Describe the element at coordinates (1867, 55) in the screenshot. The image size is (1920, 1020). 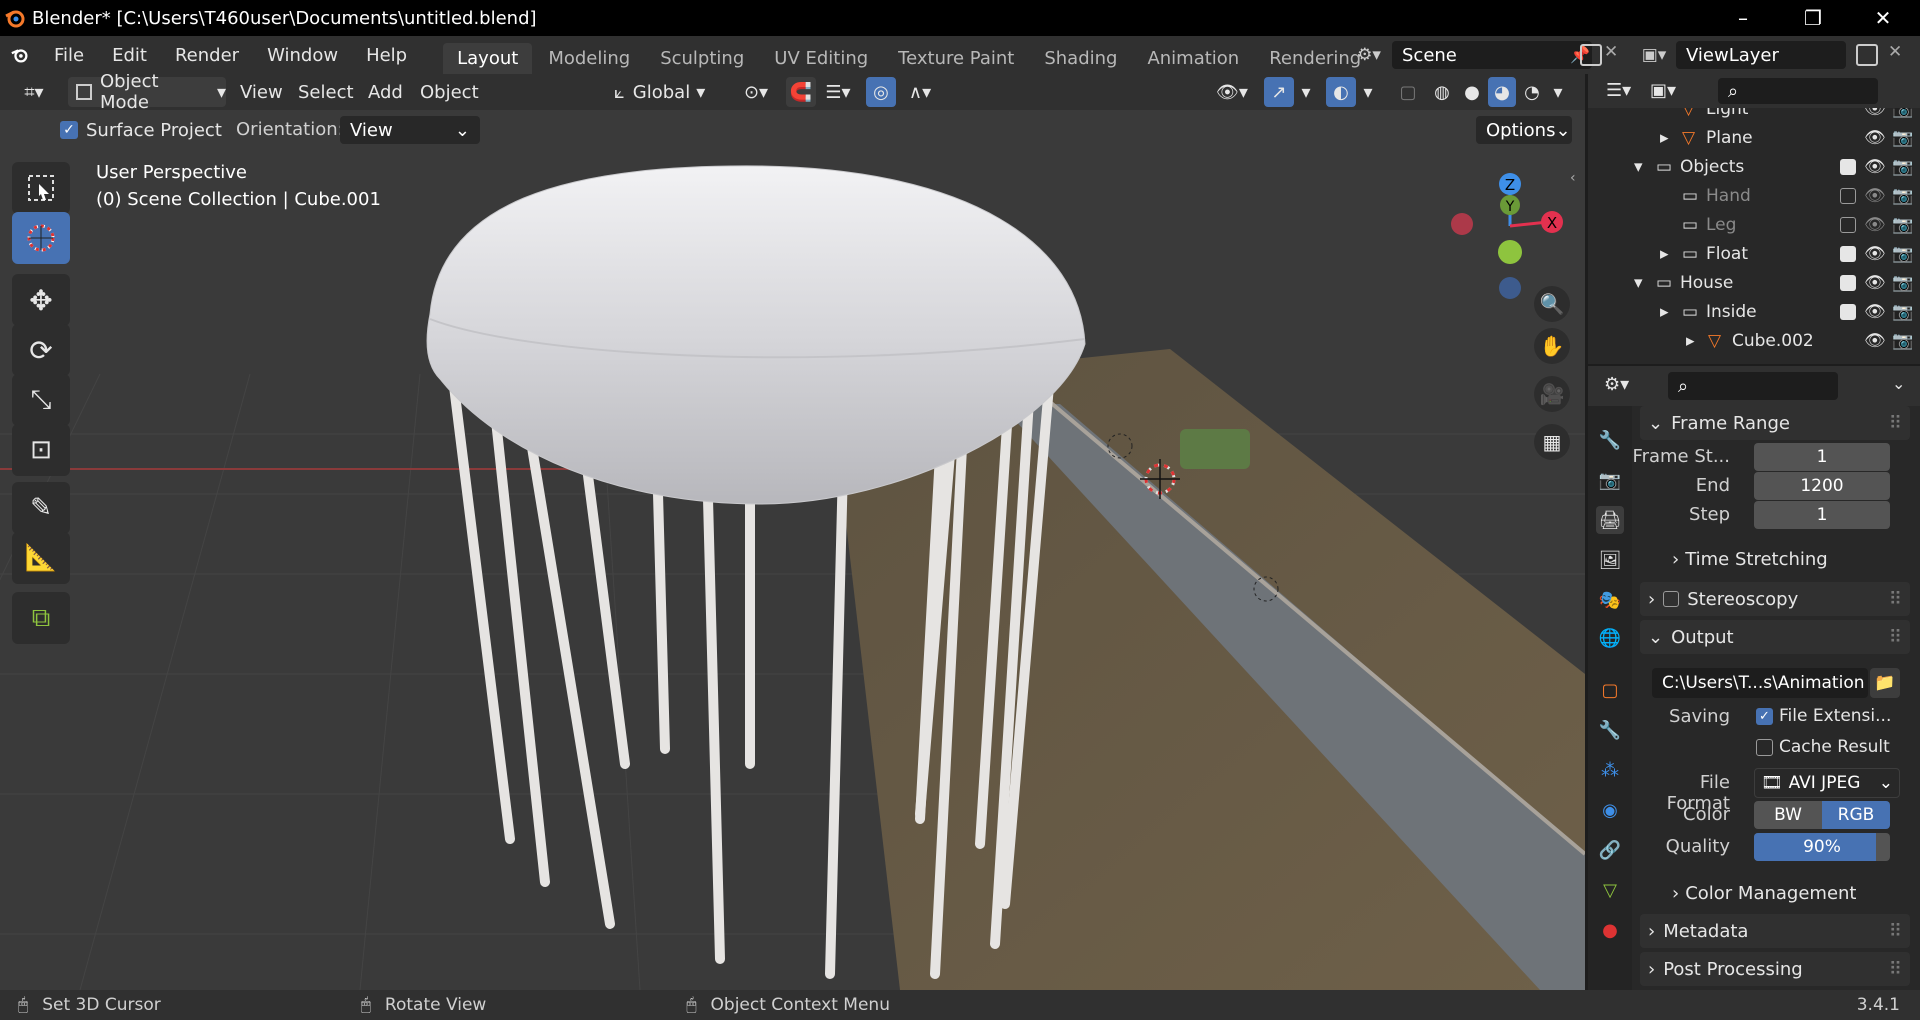
I see `new-view-layer-icon` at that location.